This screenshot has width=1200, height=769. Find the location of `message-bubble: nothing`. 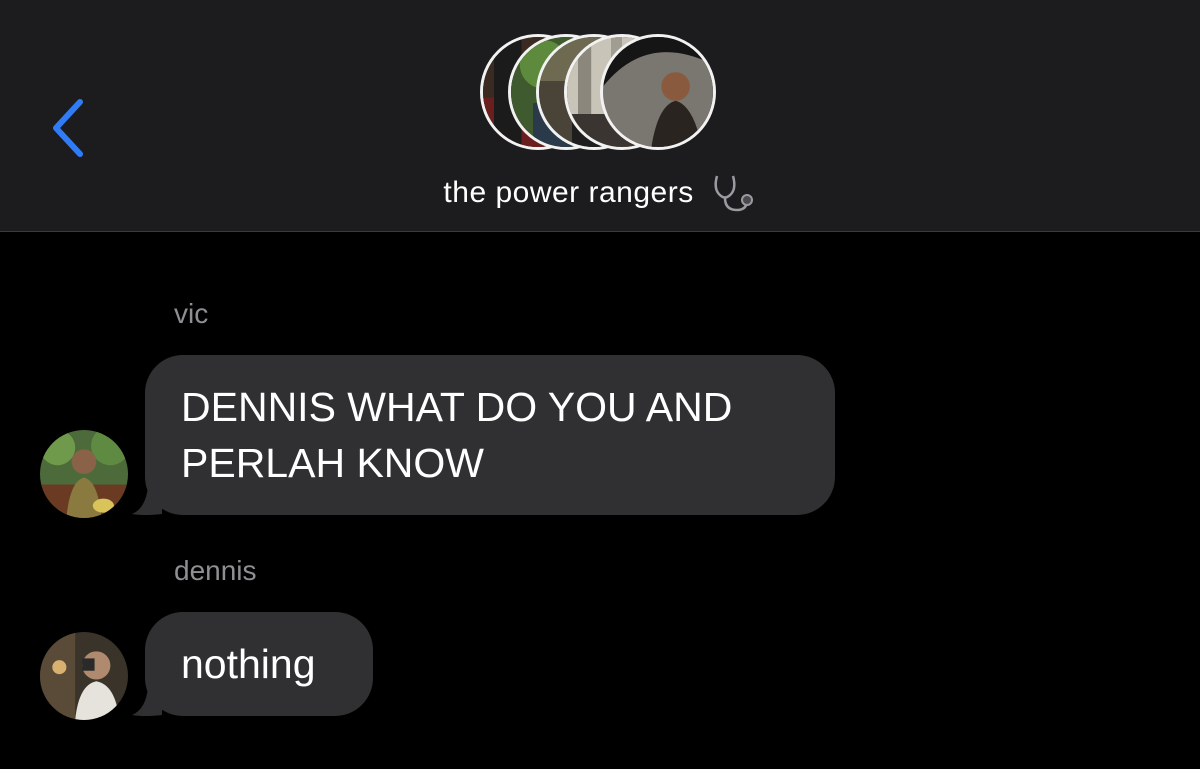

message-bubble: nothing is located at coordinates (259, 664).